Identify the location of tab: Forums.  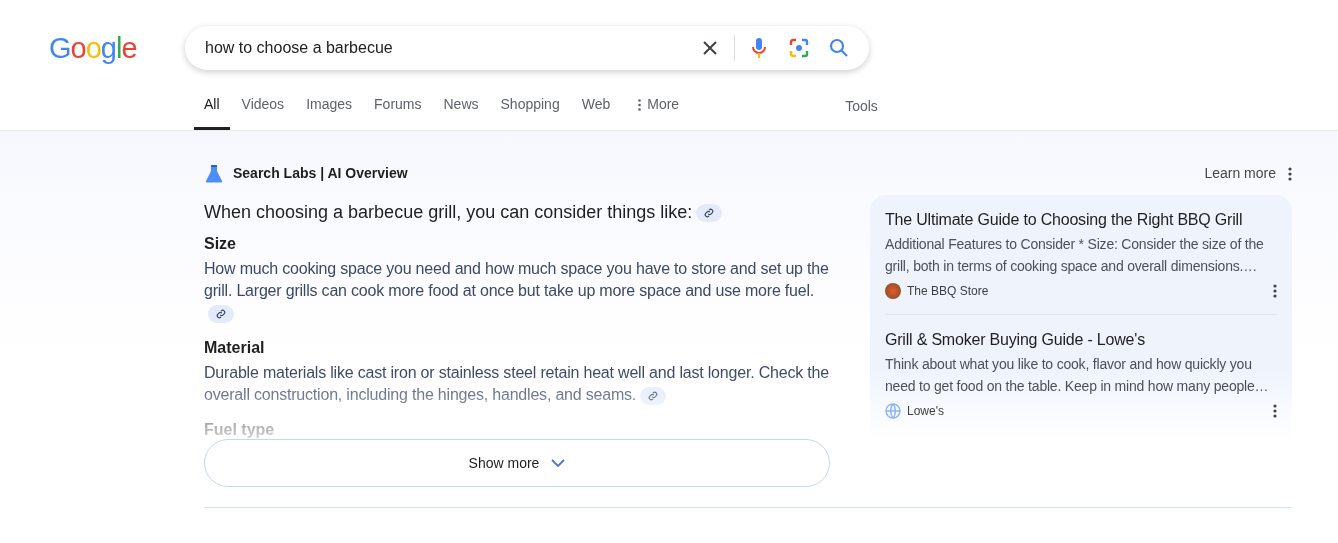
(398, 112).